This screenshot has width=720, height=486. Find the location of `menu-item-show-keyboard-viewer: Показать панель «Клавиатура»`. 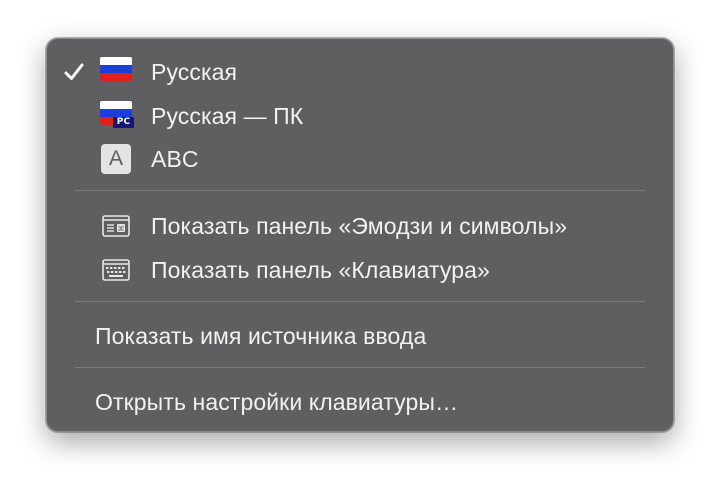

menu-item-show-keyboard-viewer: Показать панель «Клавиатура» is located at coordinates (360, 270).